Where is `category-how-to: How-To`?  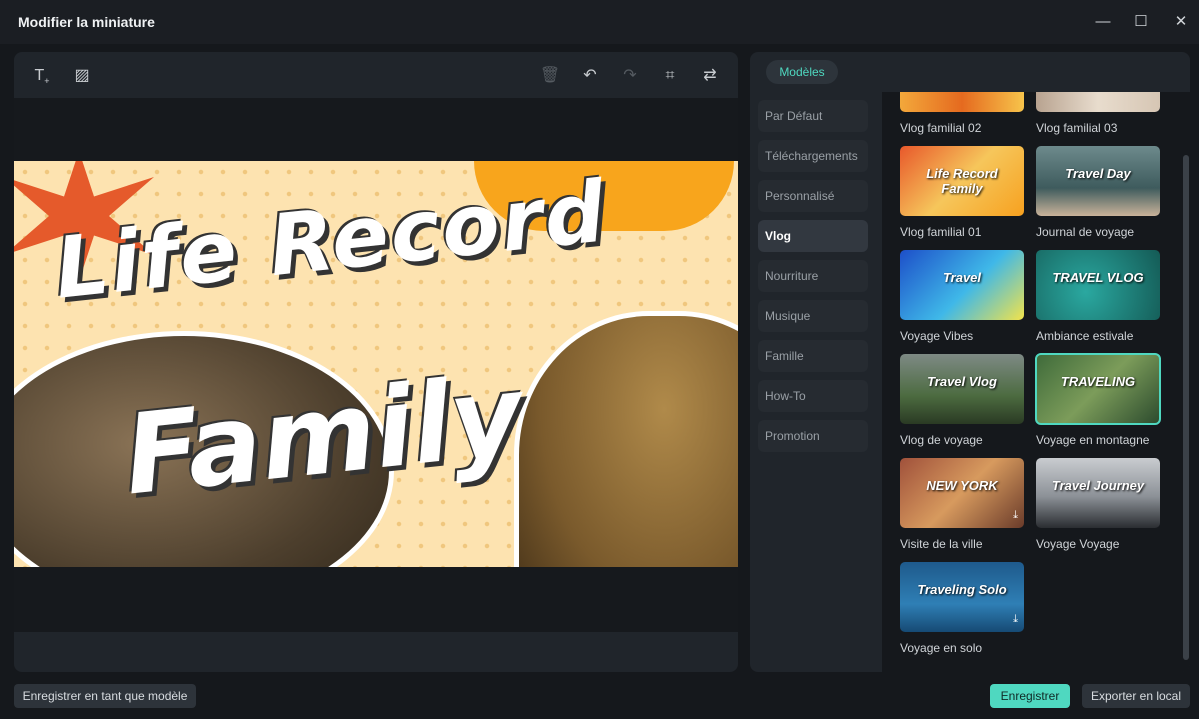
category-how-to: How-To is located at coordinates (813, 396).